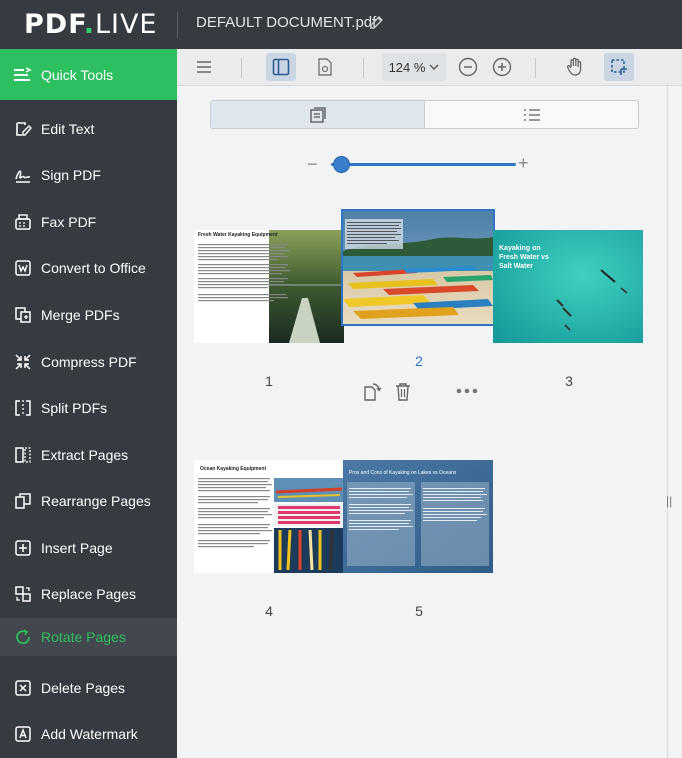 Image resolution: width=682 pixels, height=758 pixels. I want to click on split-icon, so click(23, 408).